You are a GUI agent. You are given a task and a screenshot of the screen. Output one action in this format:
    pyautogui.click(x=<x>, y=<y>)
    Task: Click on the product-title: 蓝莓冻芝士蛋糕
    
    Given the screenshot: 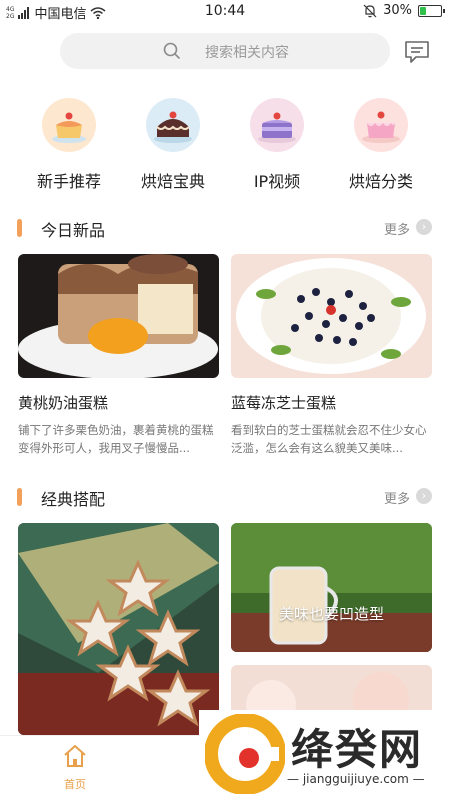 What is the action you would take?
    pyautogui.click(x=284, y=403)
    